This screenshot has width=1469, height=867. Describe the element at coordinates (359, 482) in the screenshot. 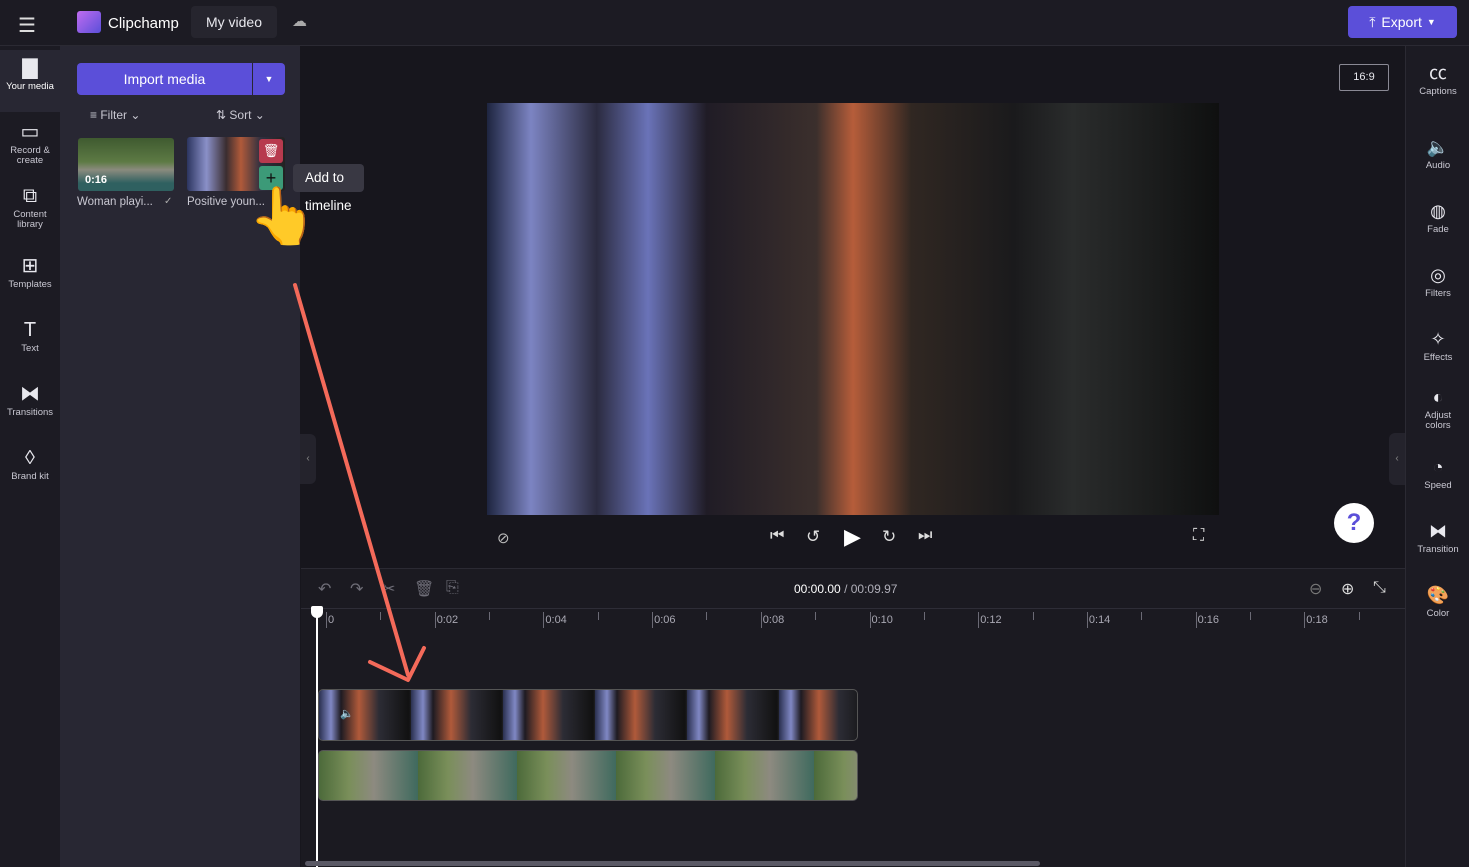

I see `tutorial-arrow` at that location.